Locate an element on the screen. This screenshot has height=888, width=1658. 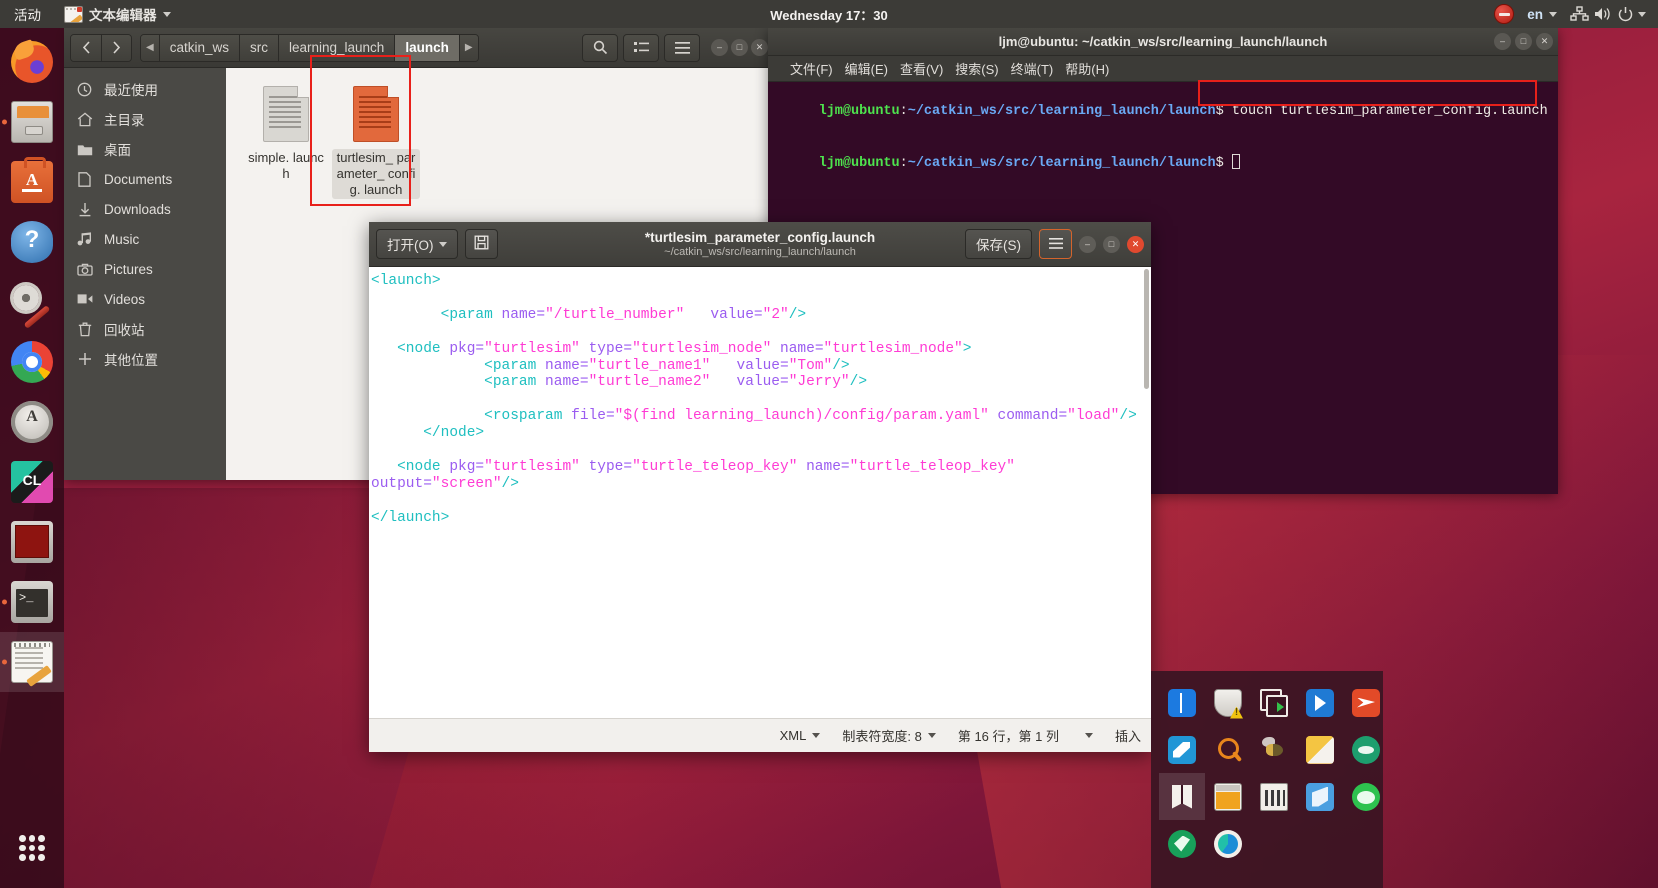
breadcrumb-item-1: src is located at coordinates (258, 47).